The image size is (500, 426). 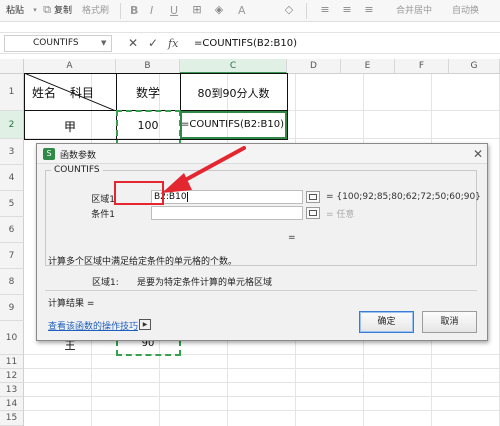 I want to click on copy-icon: ⧉, so click(x=47, y=10).